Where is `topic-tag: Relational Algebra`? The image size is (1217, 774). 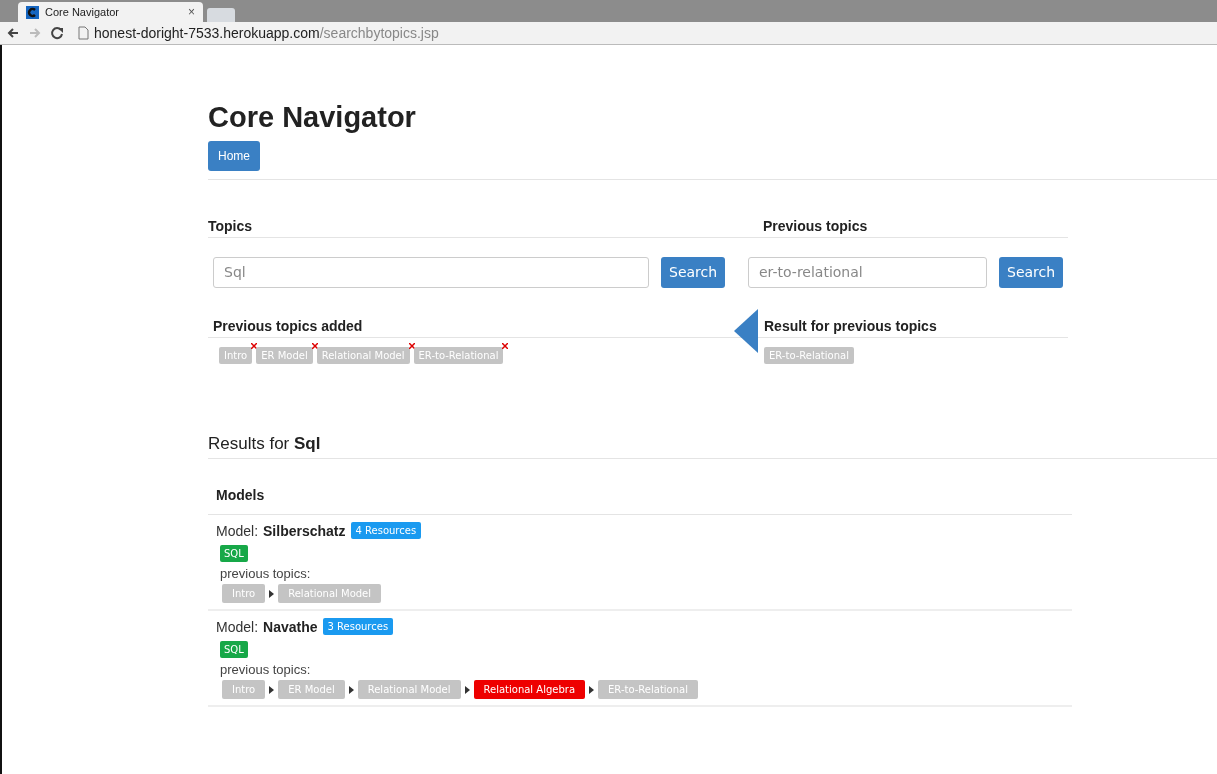
topic-tag: Relational Algebra is located at coordinates (529, 689).